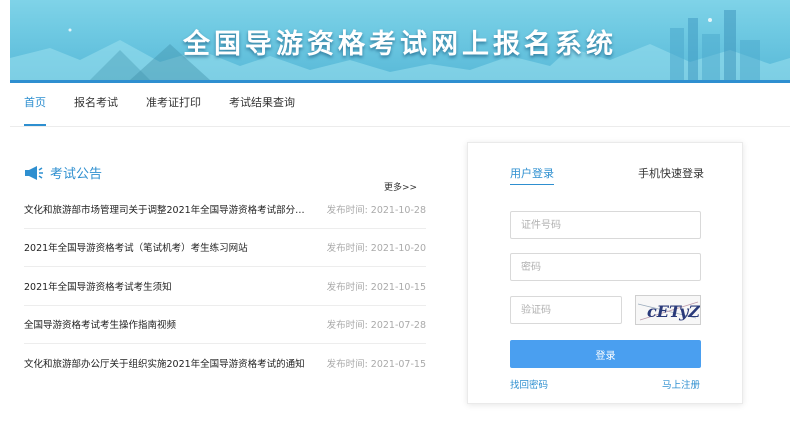 Image resolution: width=800 pixels, height=427 pixels. What do you see at coordinates (605, 267) in the screenshot?
I see `password-input` at bounding box center [605, 267].